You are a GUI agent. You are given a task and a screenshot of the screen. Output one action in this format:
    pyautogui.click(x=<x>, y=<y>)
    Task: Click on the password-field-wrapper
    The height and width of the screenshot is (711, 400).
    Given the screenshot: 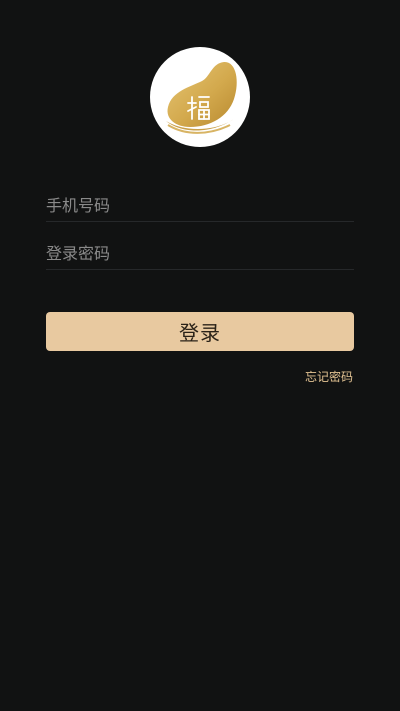 What is the action you would take?
    pyautogui.click(x=200, y=254)
    